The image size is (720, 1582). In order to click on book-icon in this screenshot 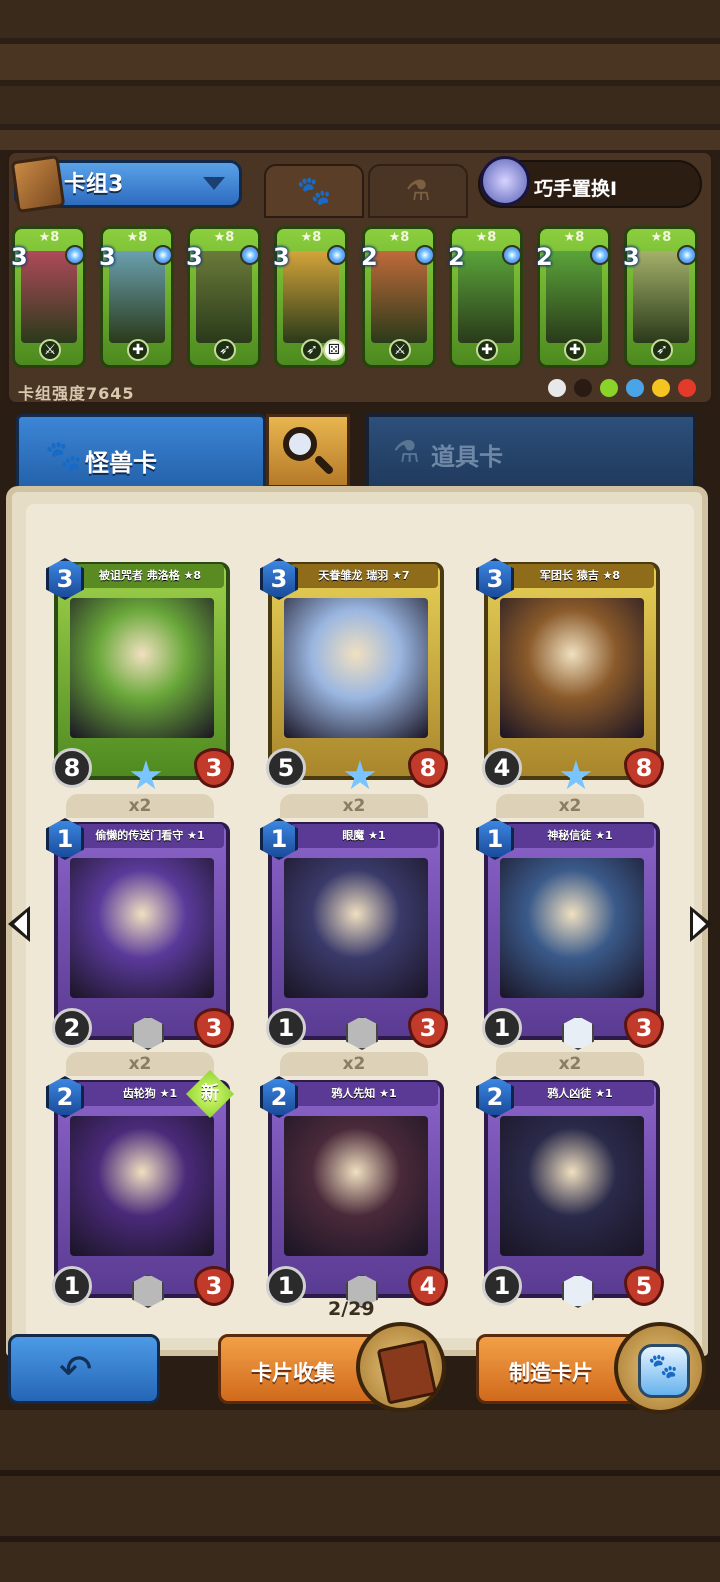, I will do `click(407, 1372)`.